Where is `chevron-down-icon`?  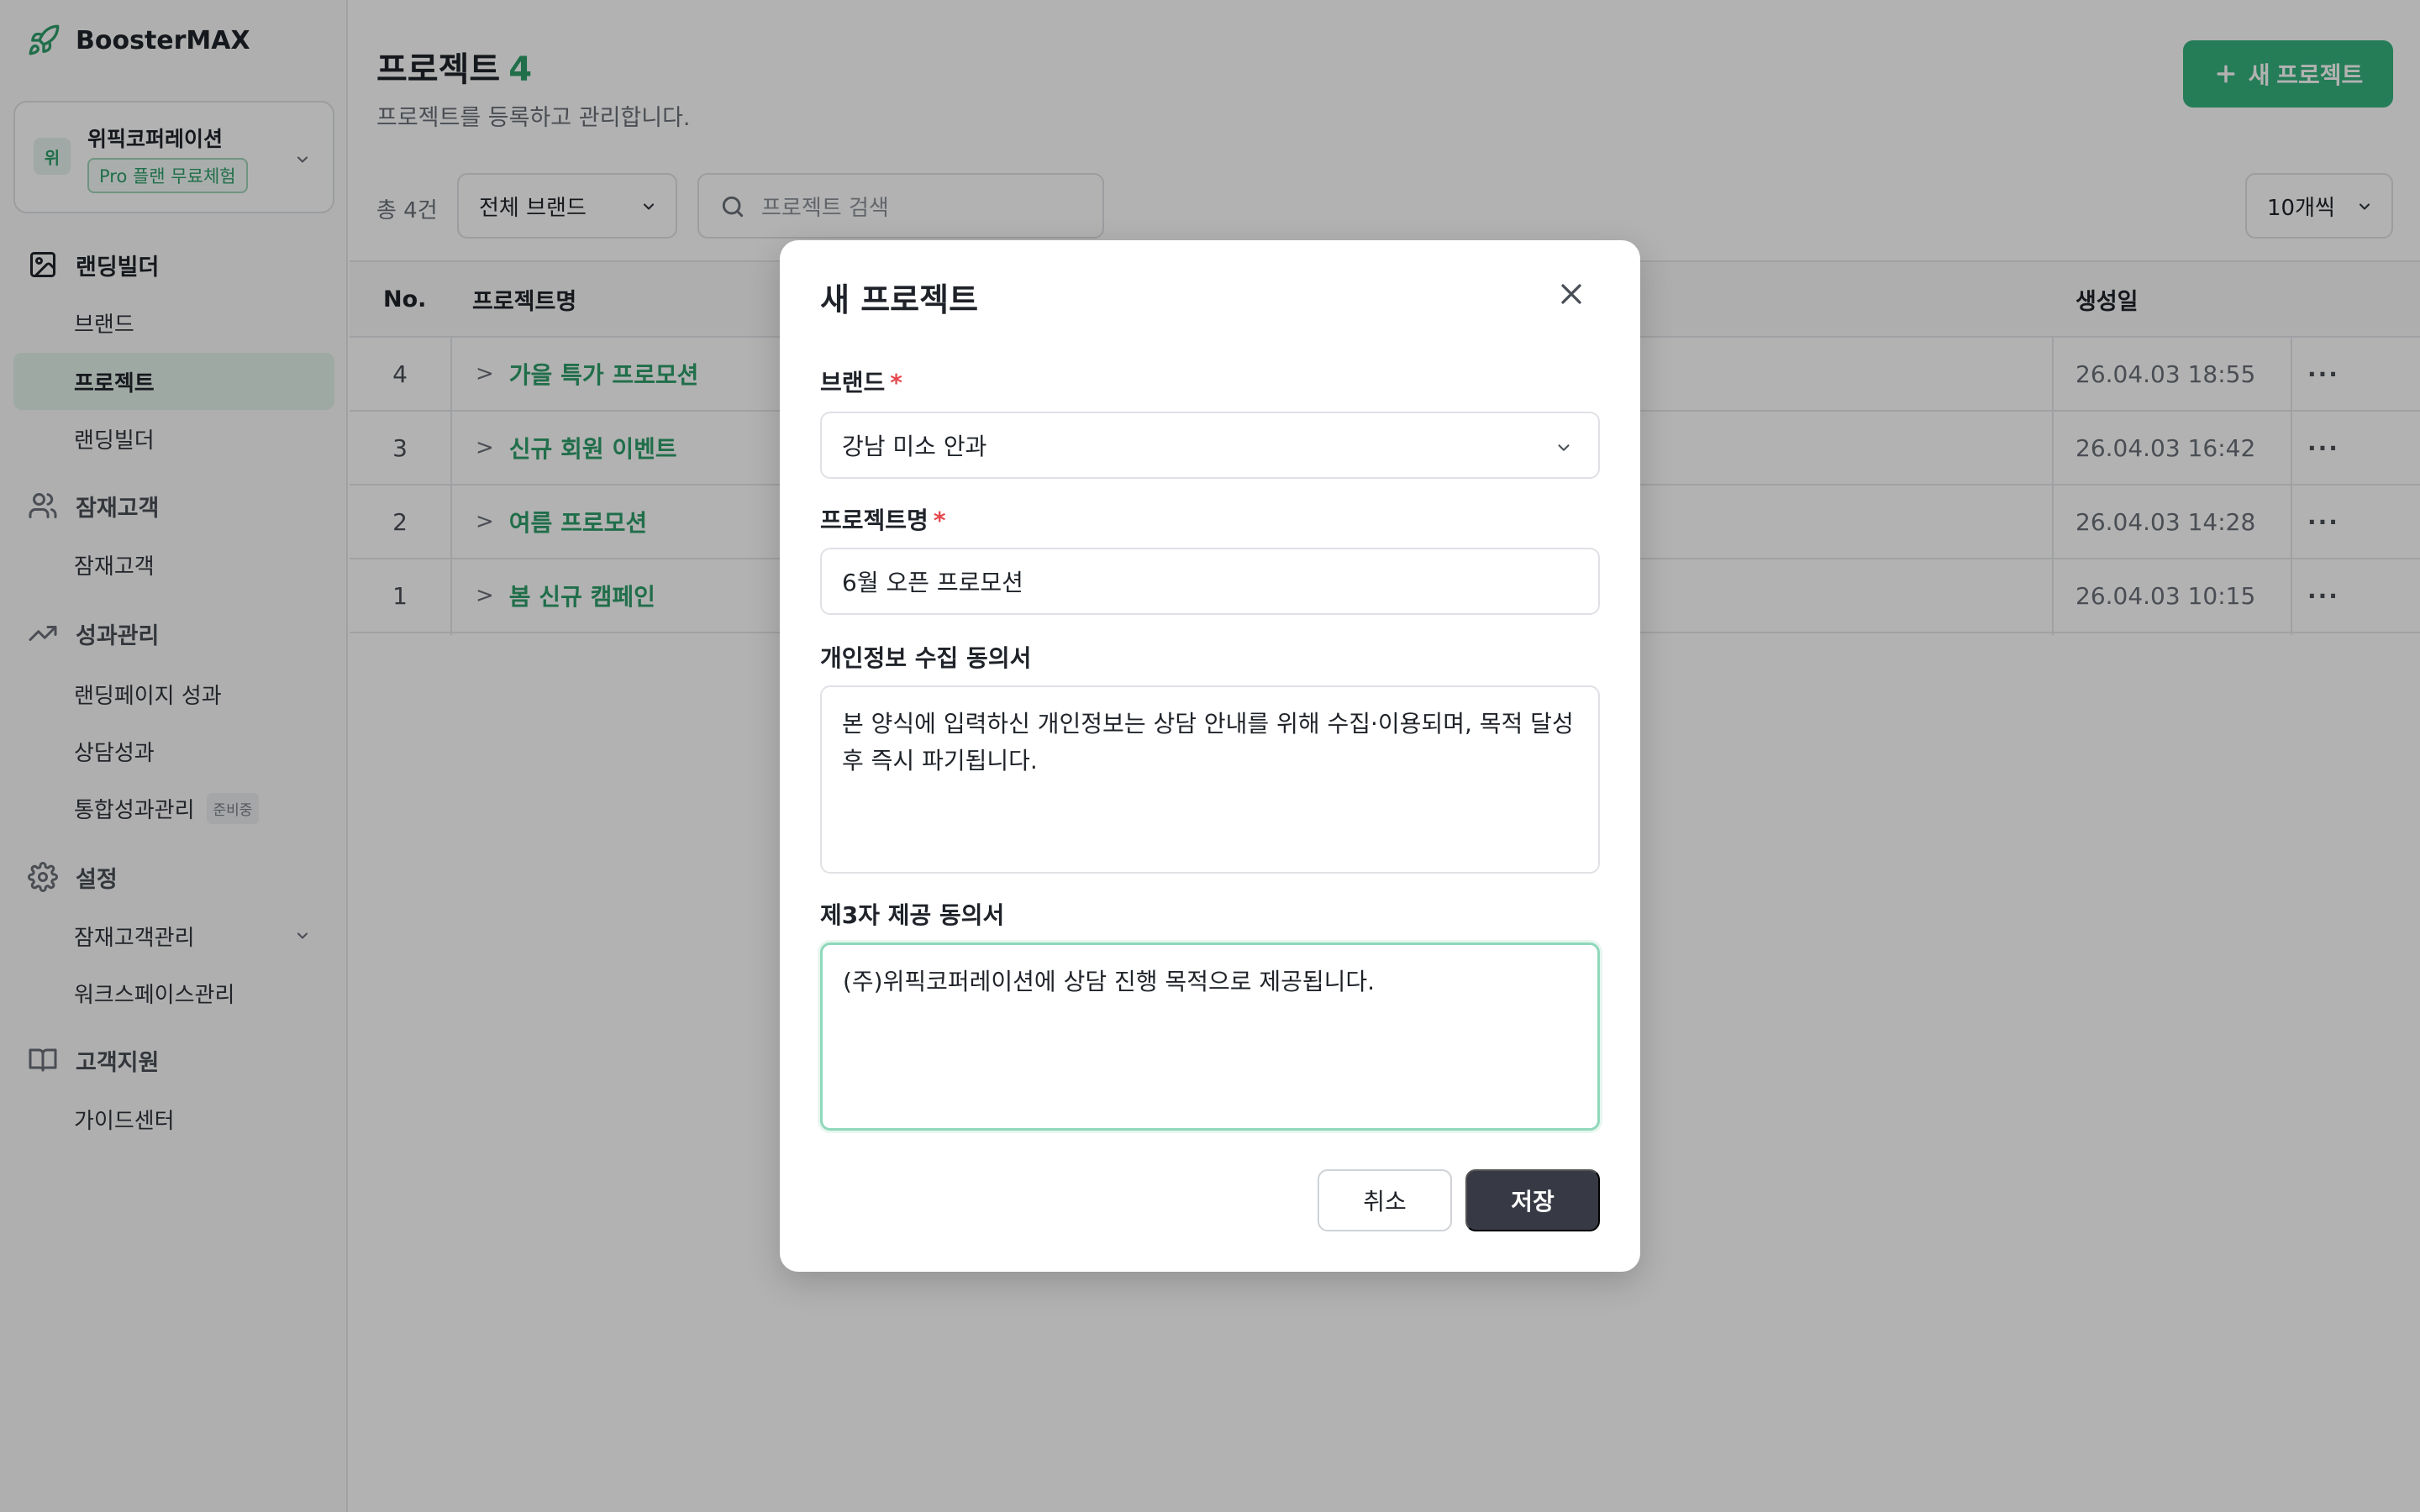
chevron-down-icon is located at coordinates (1564, 447).